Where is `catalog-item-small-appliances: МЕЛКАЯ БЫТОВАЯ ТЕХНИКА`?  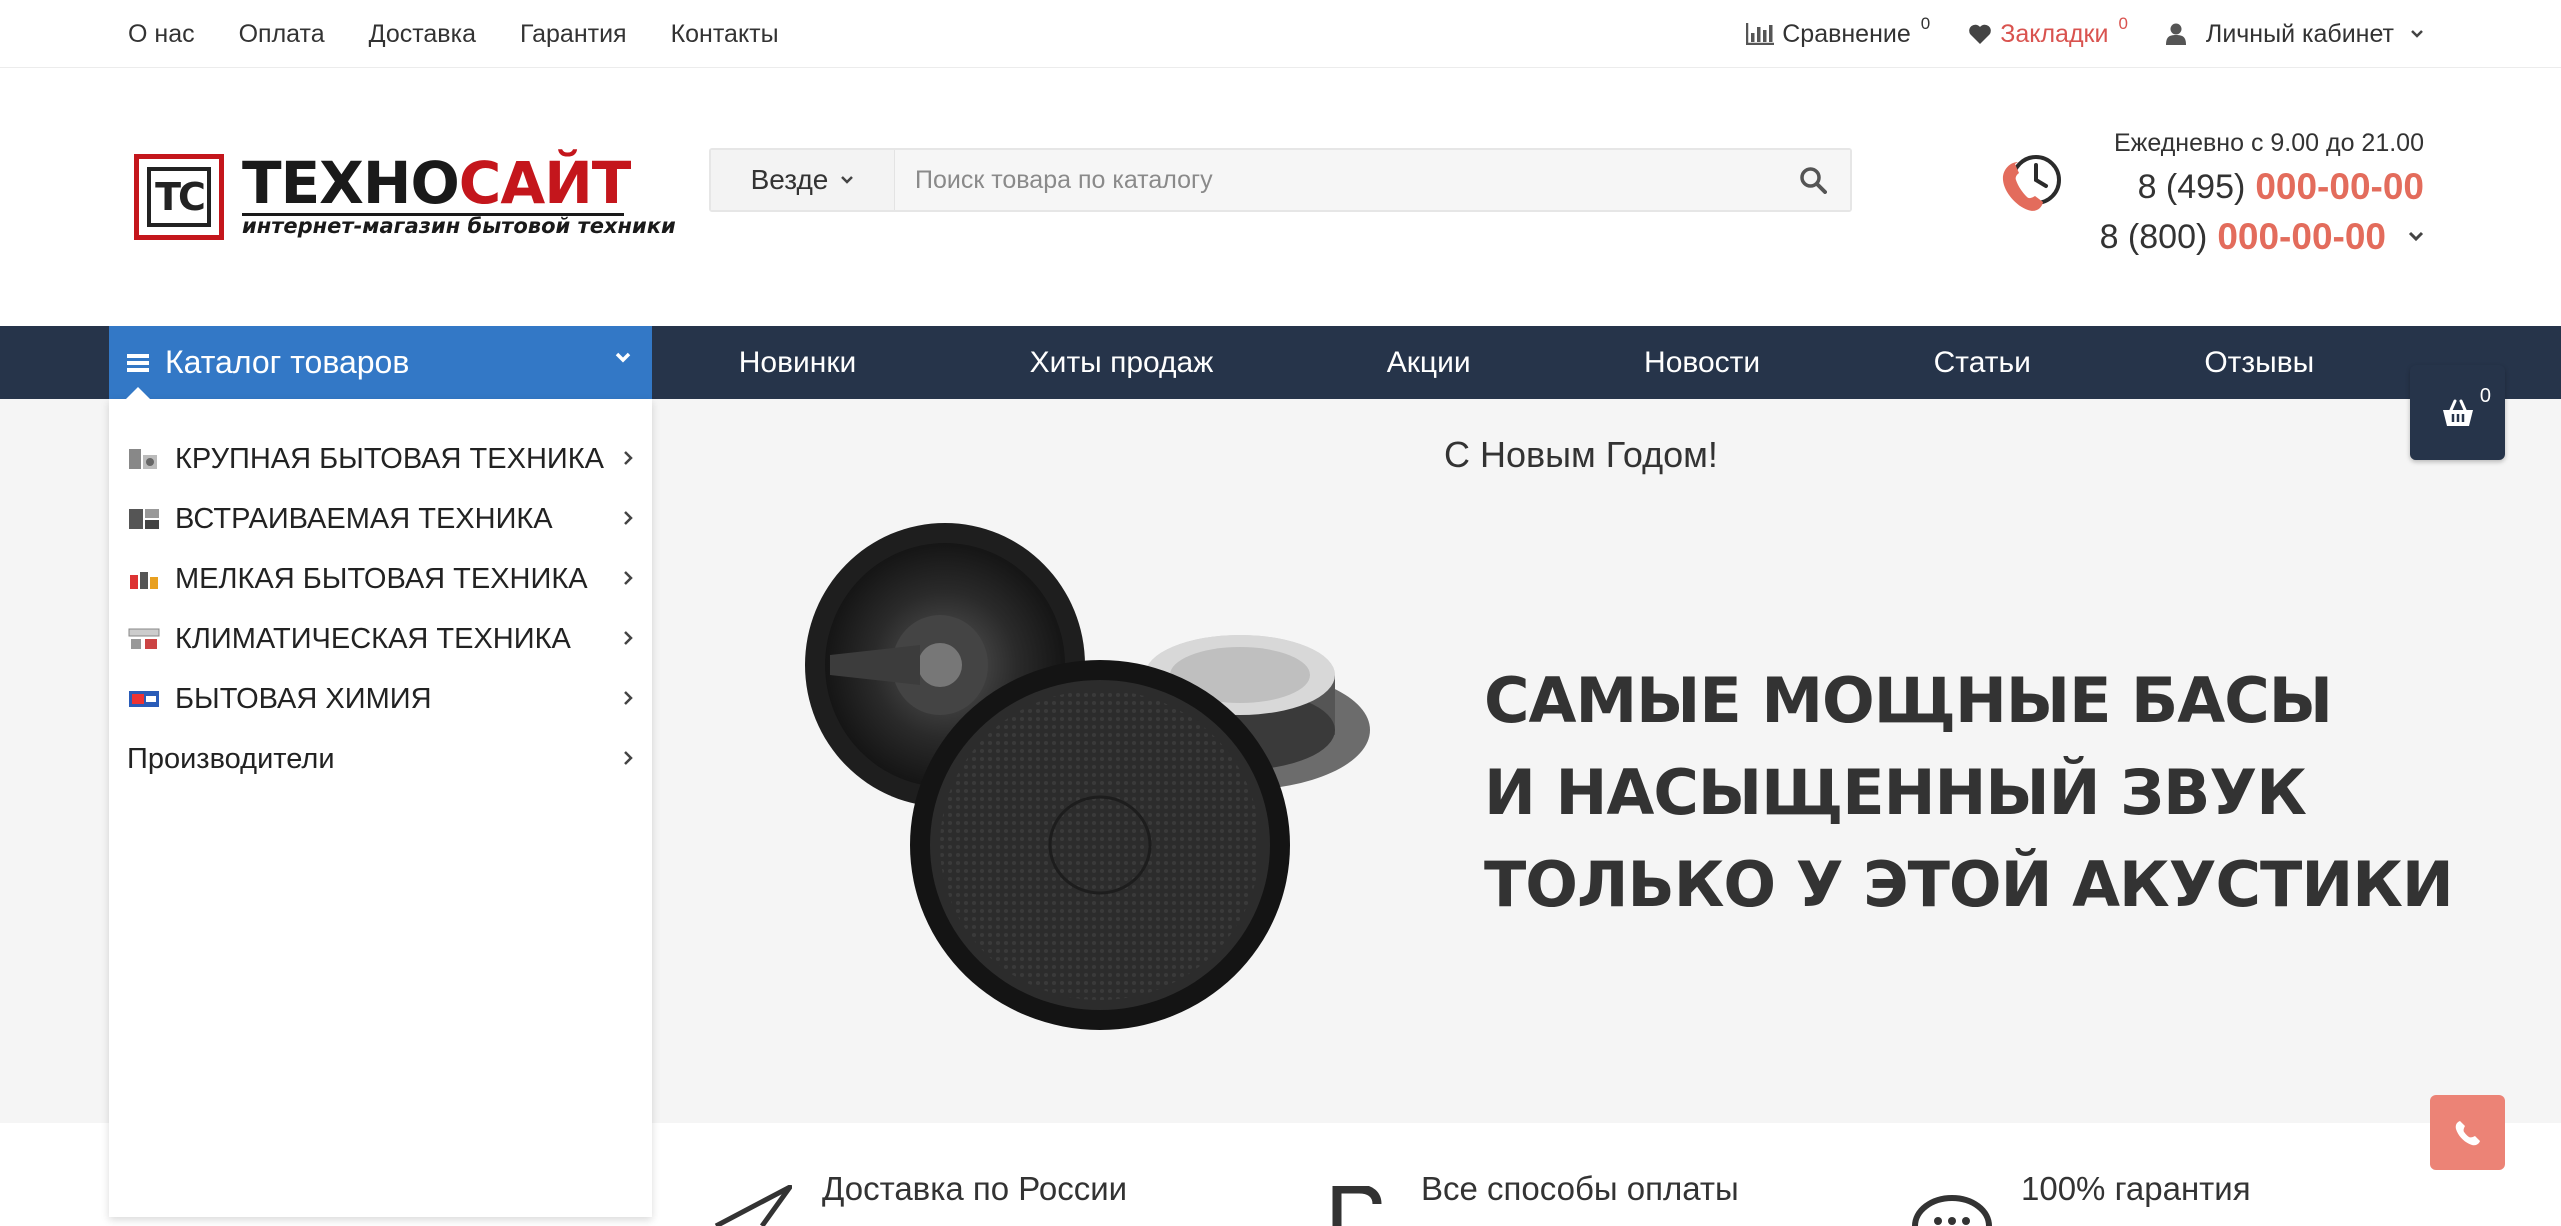
catalog-item-small-appliances: МЕЛКАЯ БЫТОВАЯ ТЕХНИКА is located at coordinates (380, 579).